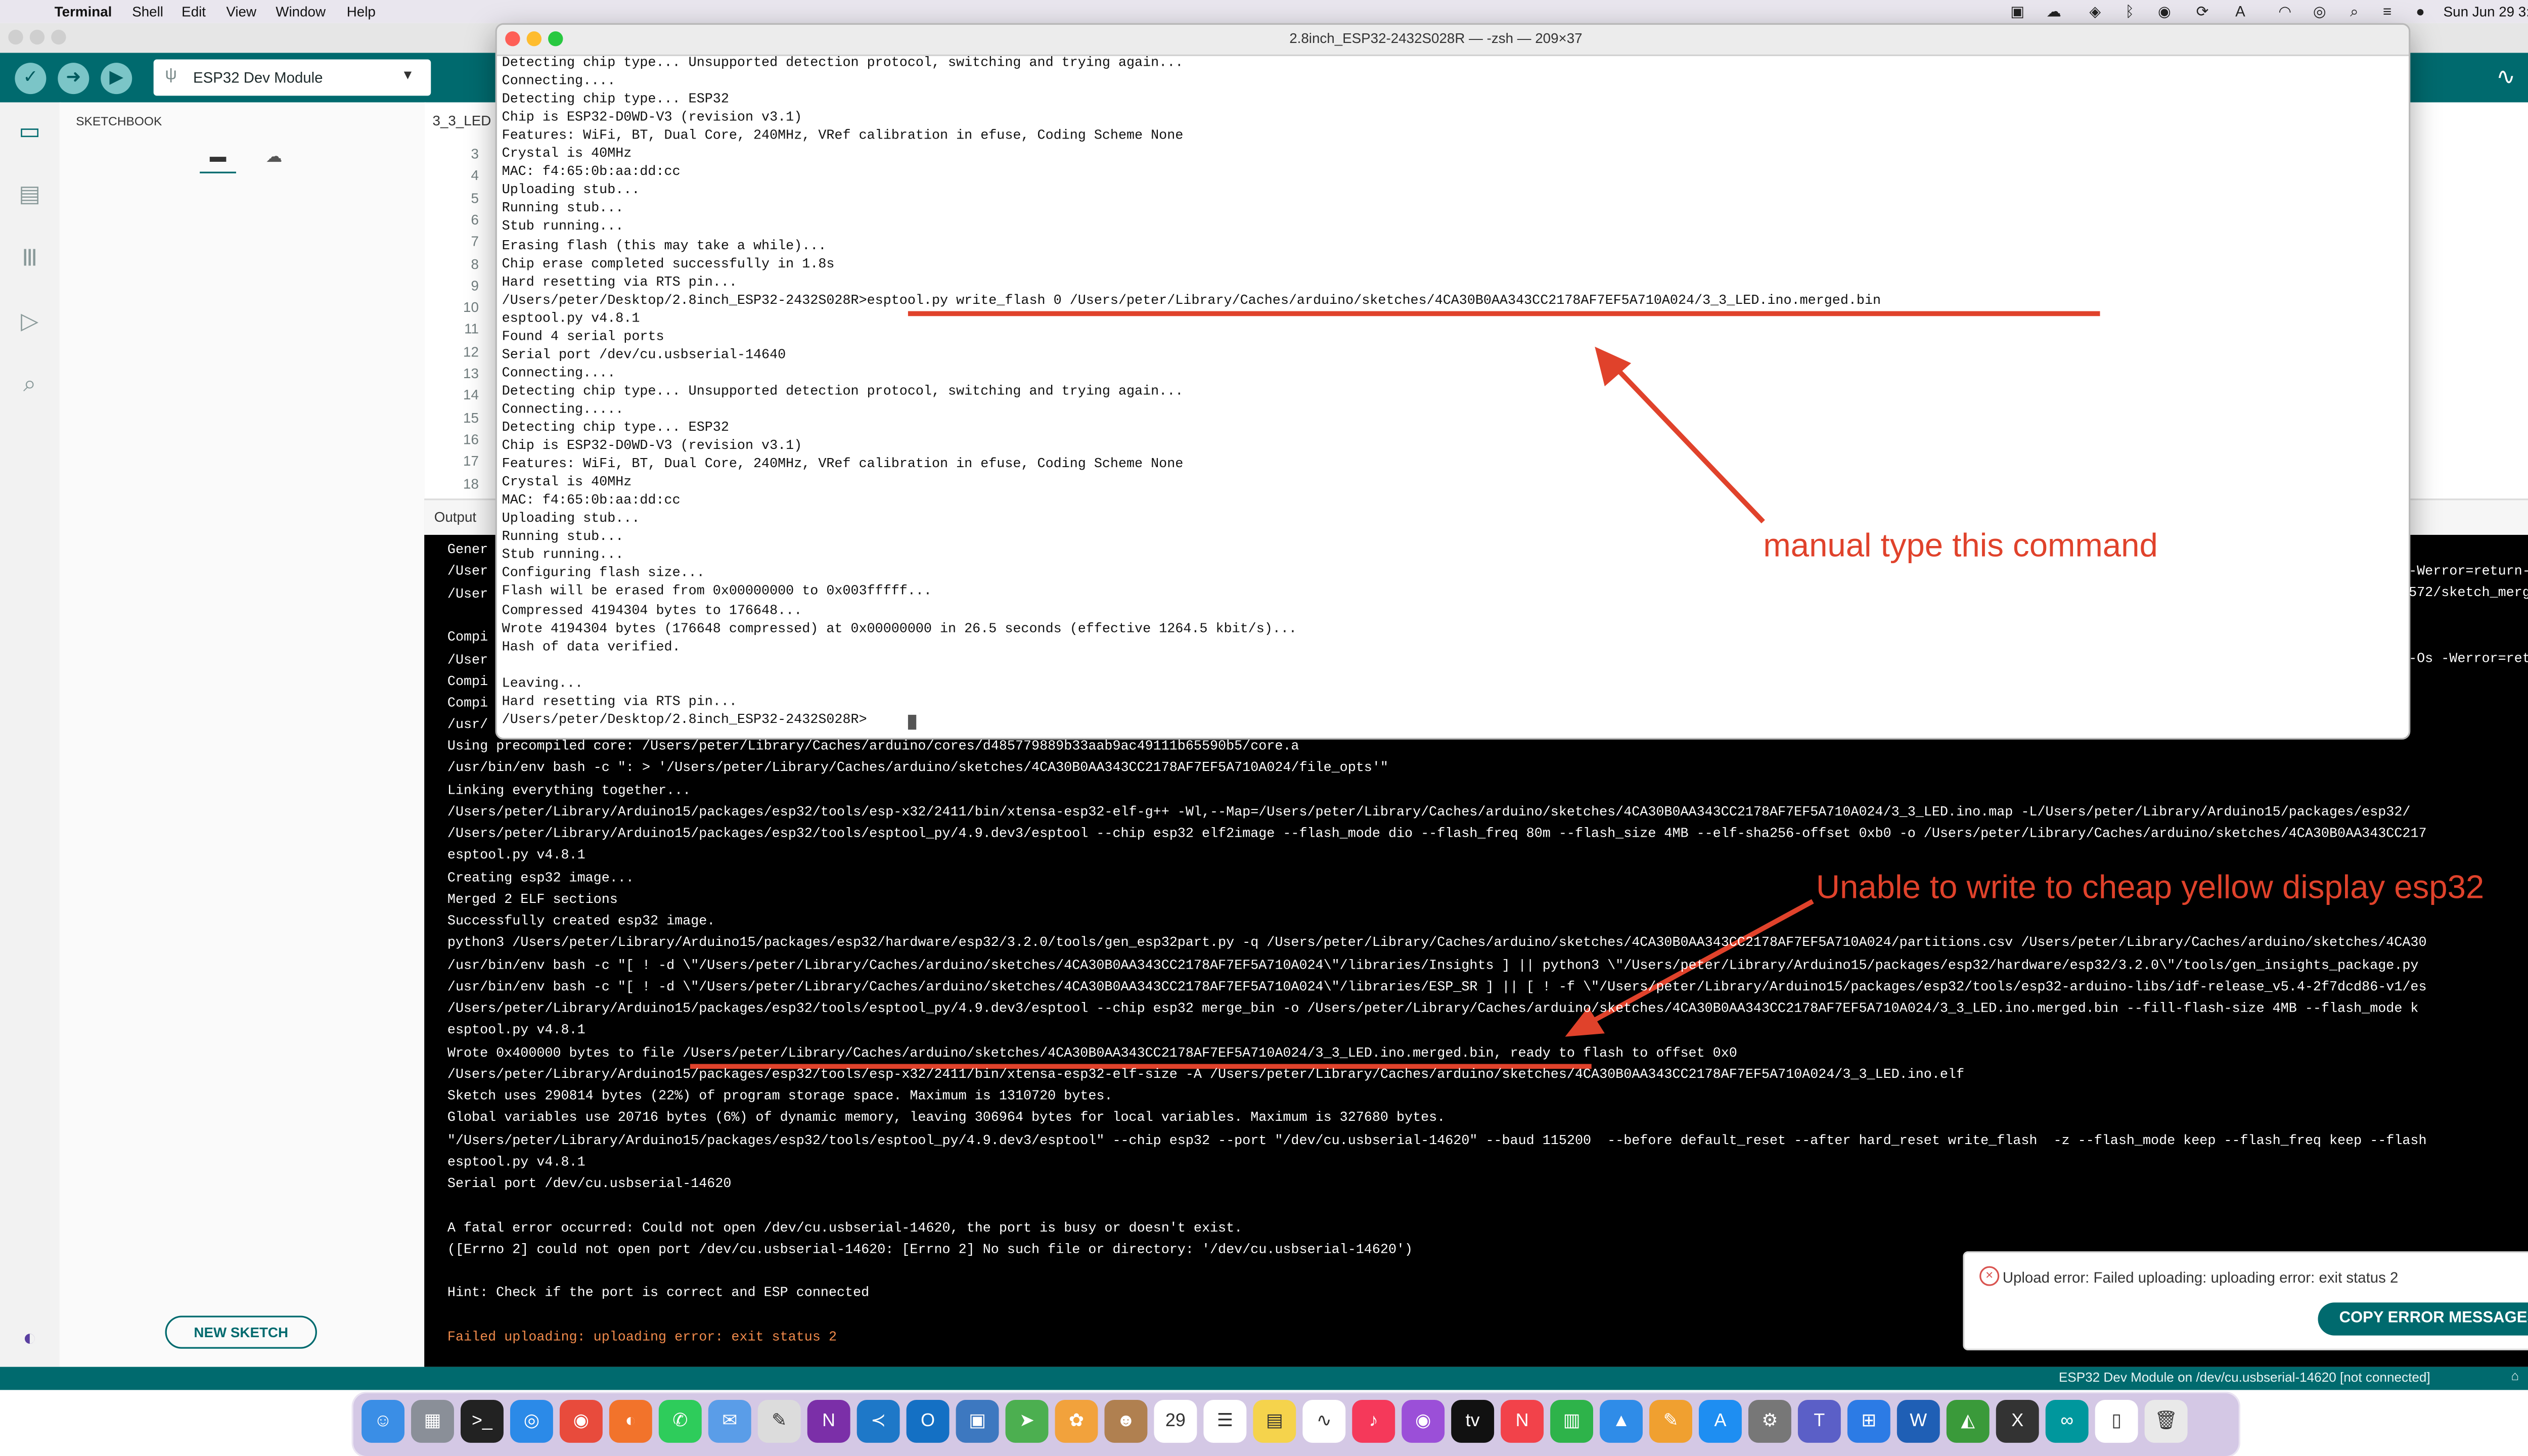 The width and height of the screenshot is (2528, 1456). Describe the element at coordinates (475, 197) in the screenshot. I see `line-number: 5` at that location.